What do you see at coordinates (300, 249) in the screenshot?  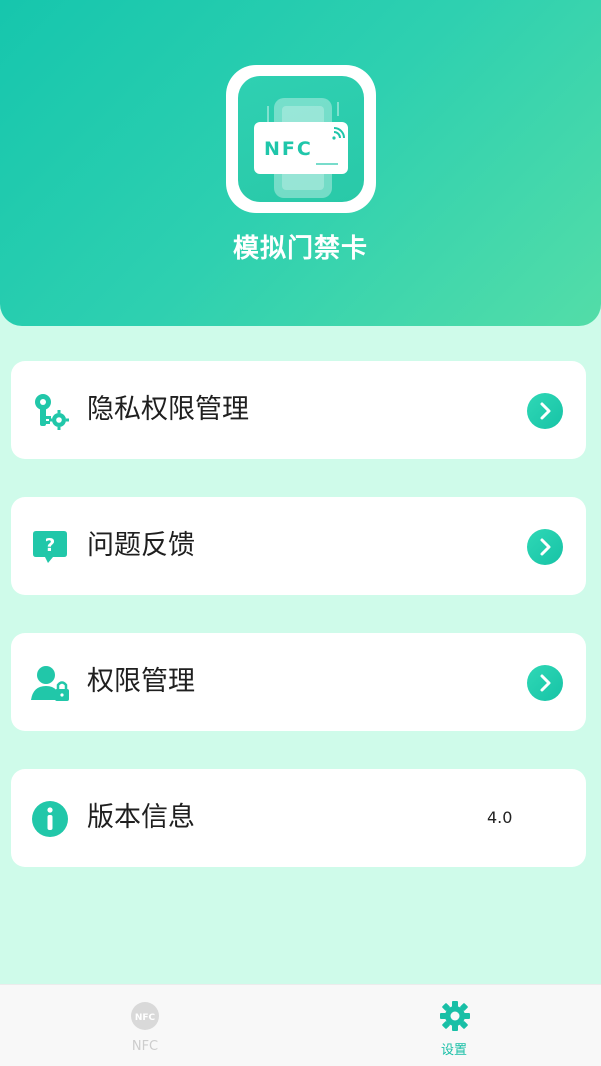 I see `app-title: 模拟门禁卡` at bounding box center [300, 249].